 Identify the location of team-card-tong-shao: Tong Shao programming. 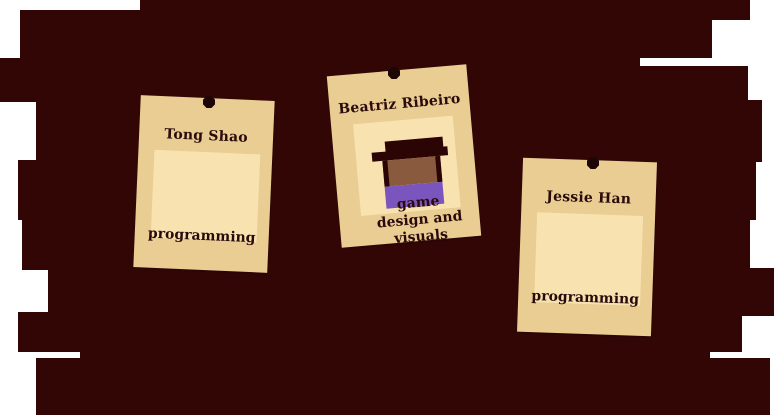
(204, 184).